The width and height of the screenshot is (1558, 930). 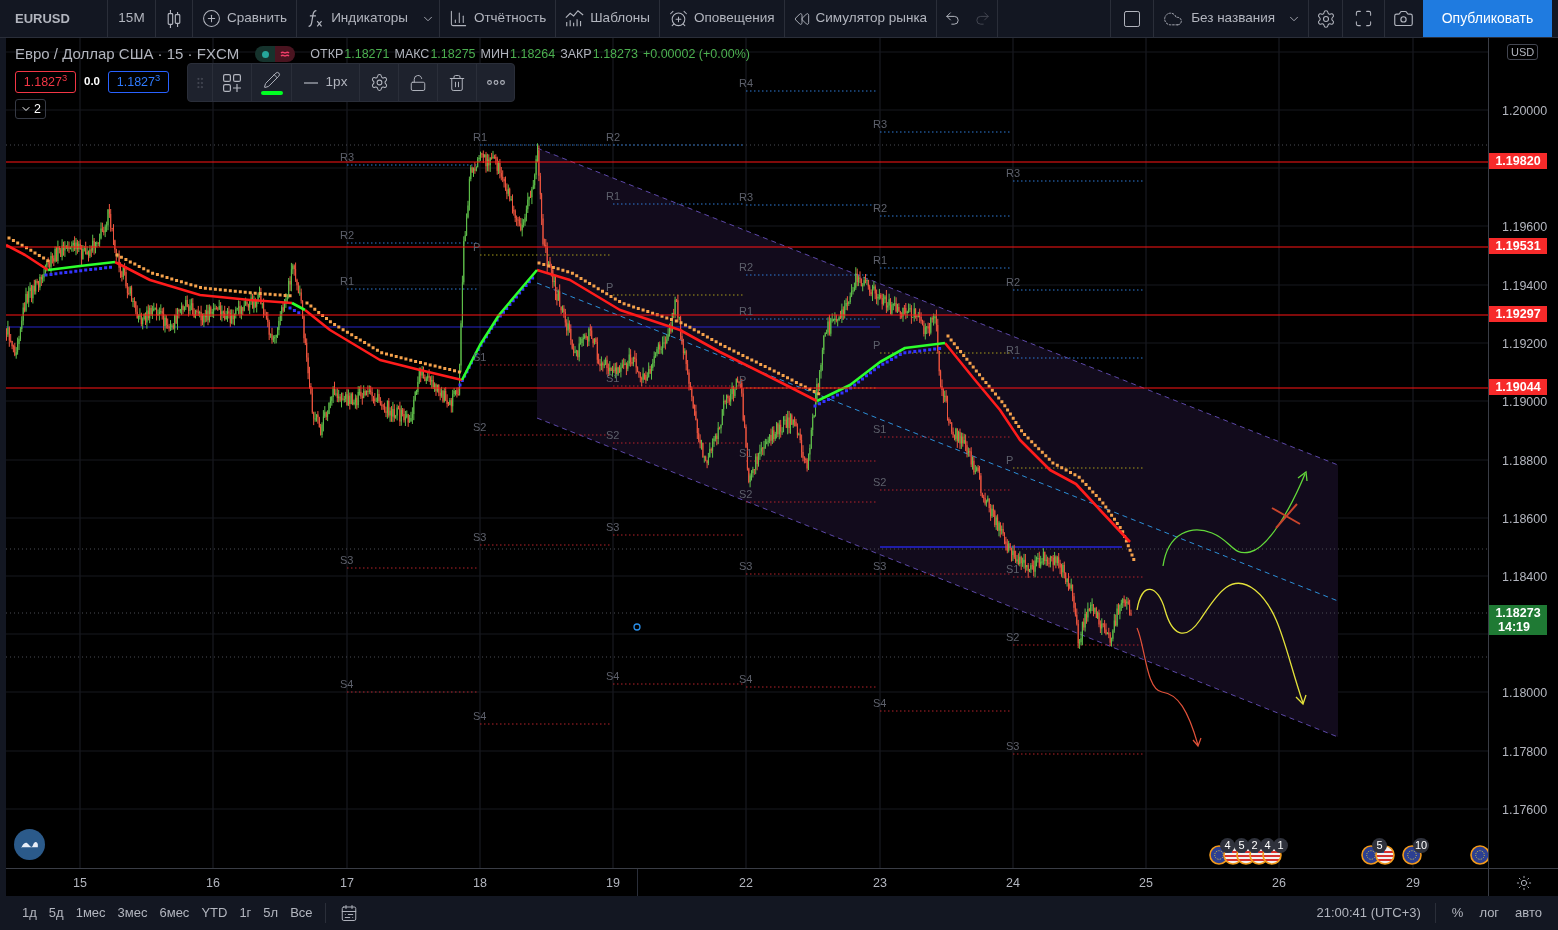 I want to click on chart-template-icon, so click(x=575, y=18).